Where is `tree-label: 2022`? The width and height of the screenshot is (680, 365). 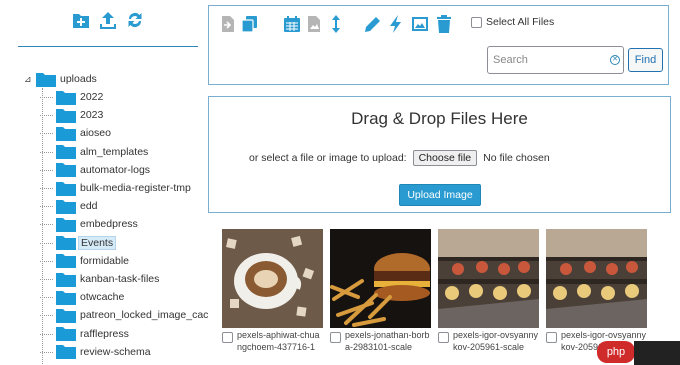 tree-label: 2022 is located at coordinates (92, 97).